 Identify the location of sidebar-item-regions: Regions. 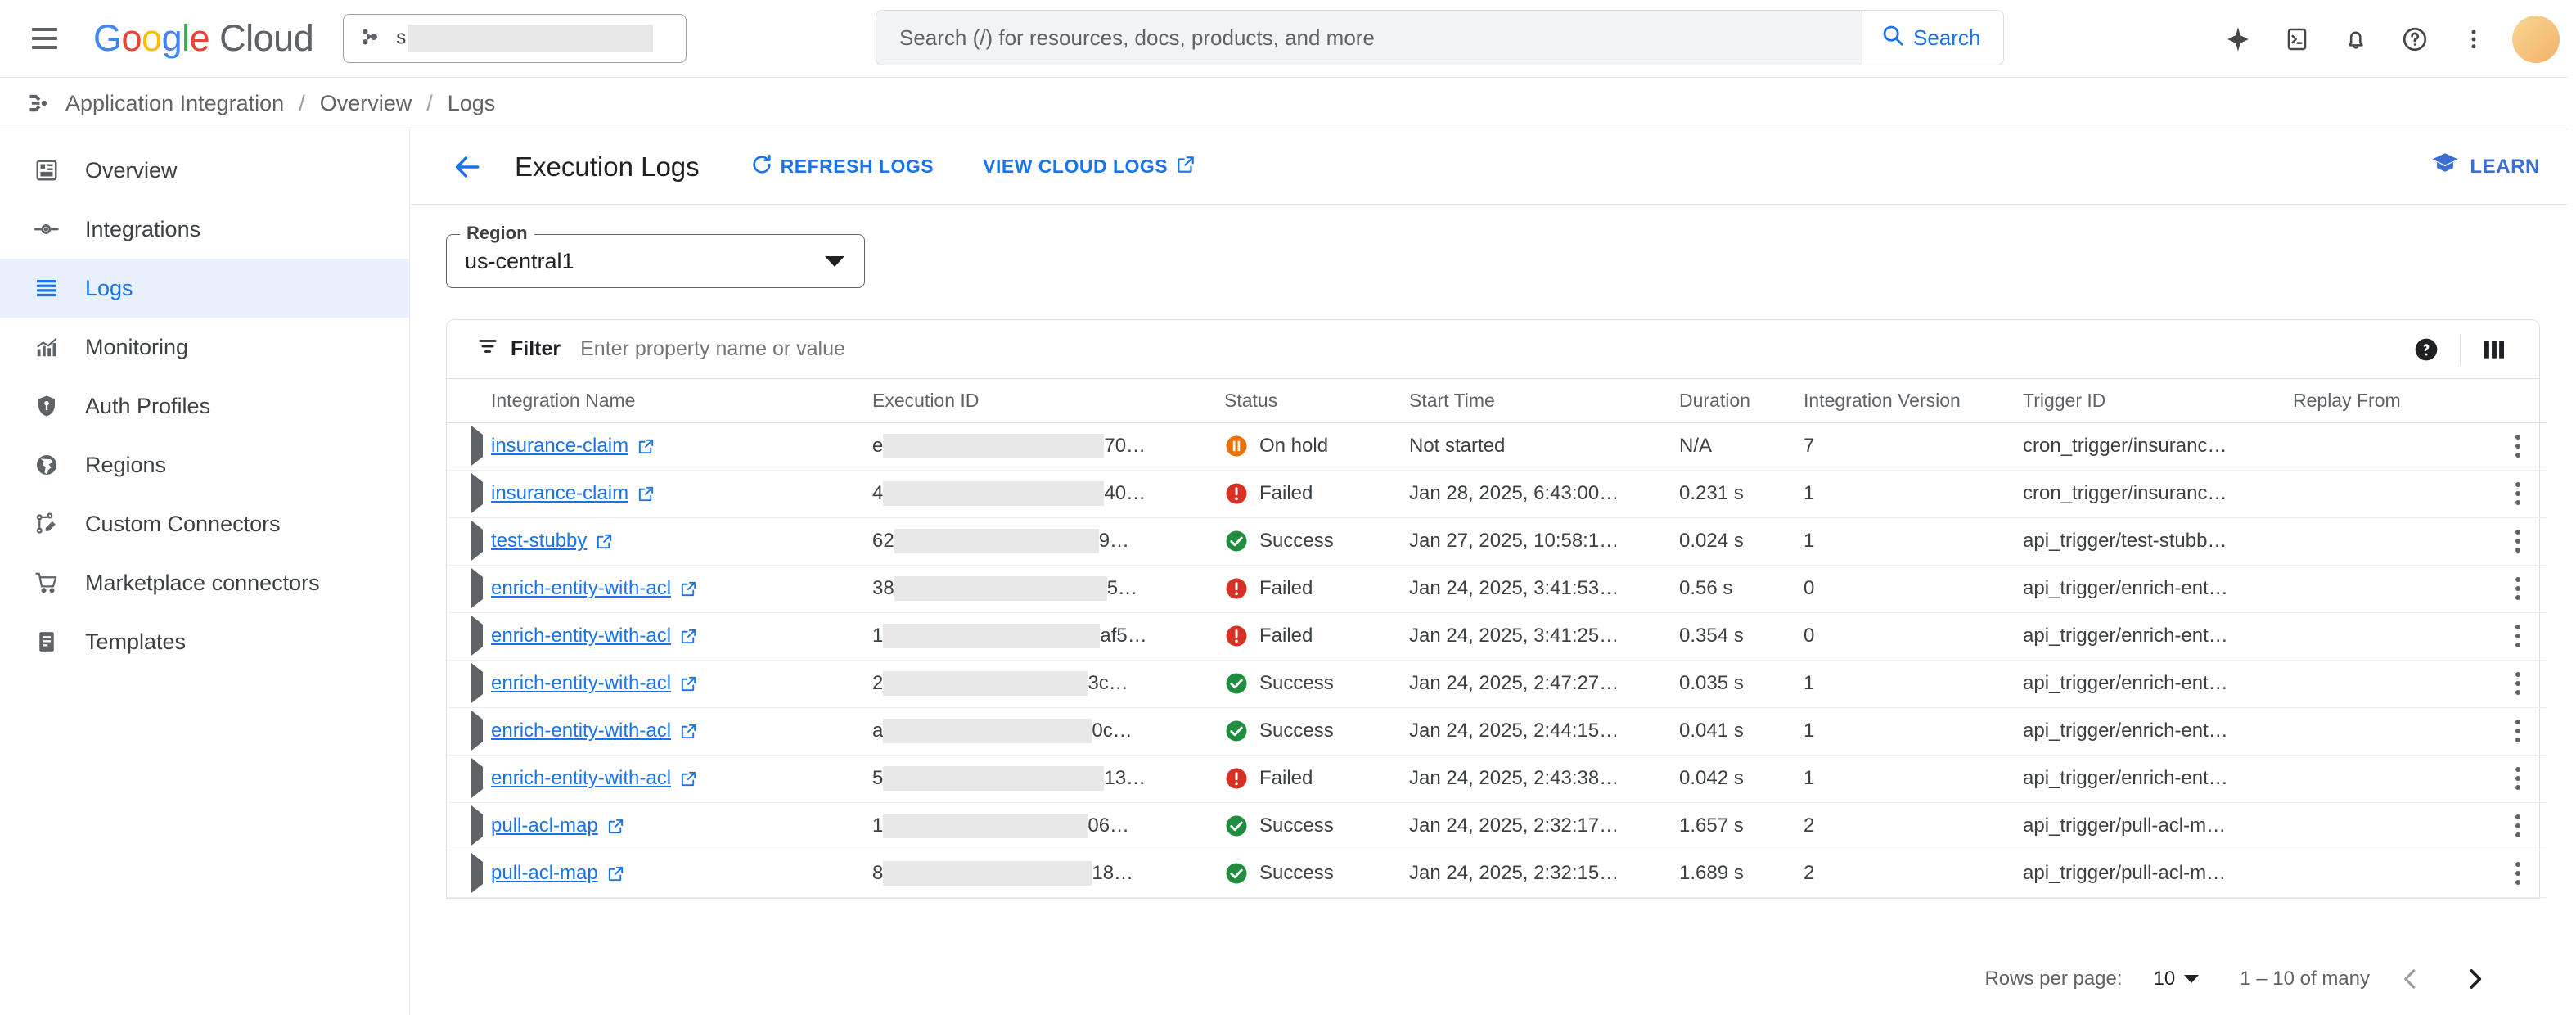
(204, 465).